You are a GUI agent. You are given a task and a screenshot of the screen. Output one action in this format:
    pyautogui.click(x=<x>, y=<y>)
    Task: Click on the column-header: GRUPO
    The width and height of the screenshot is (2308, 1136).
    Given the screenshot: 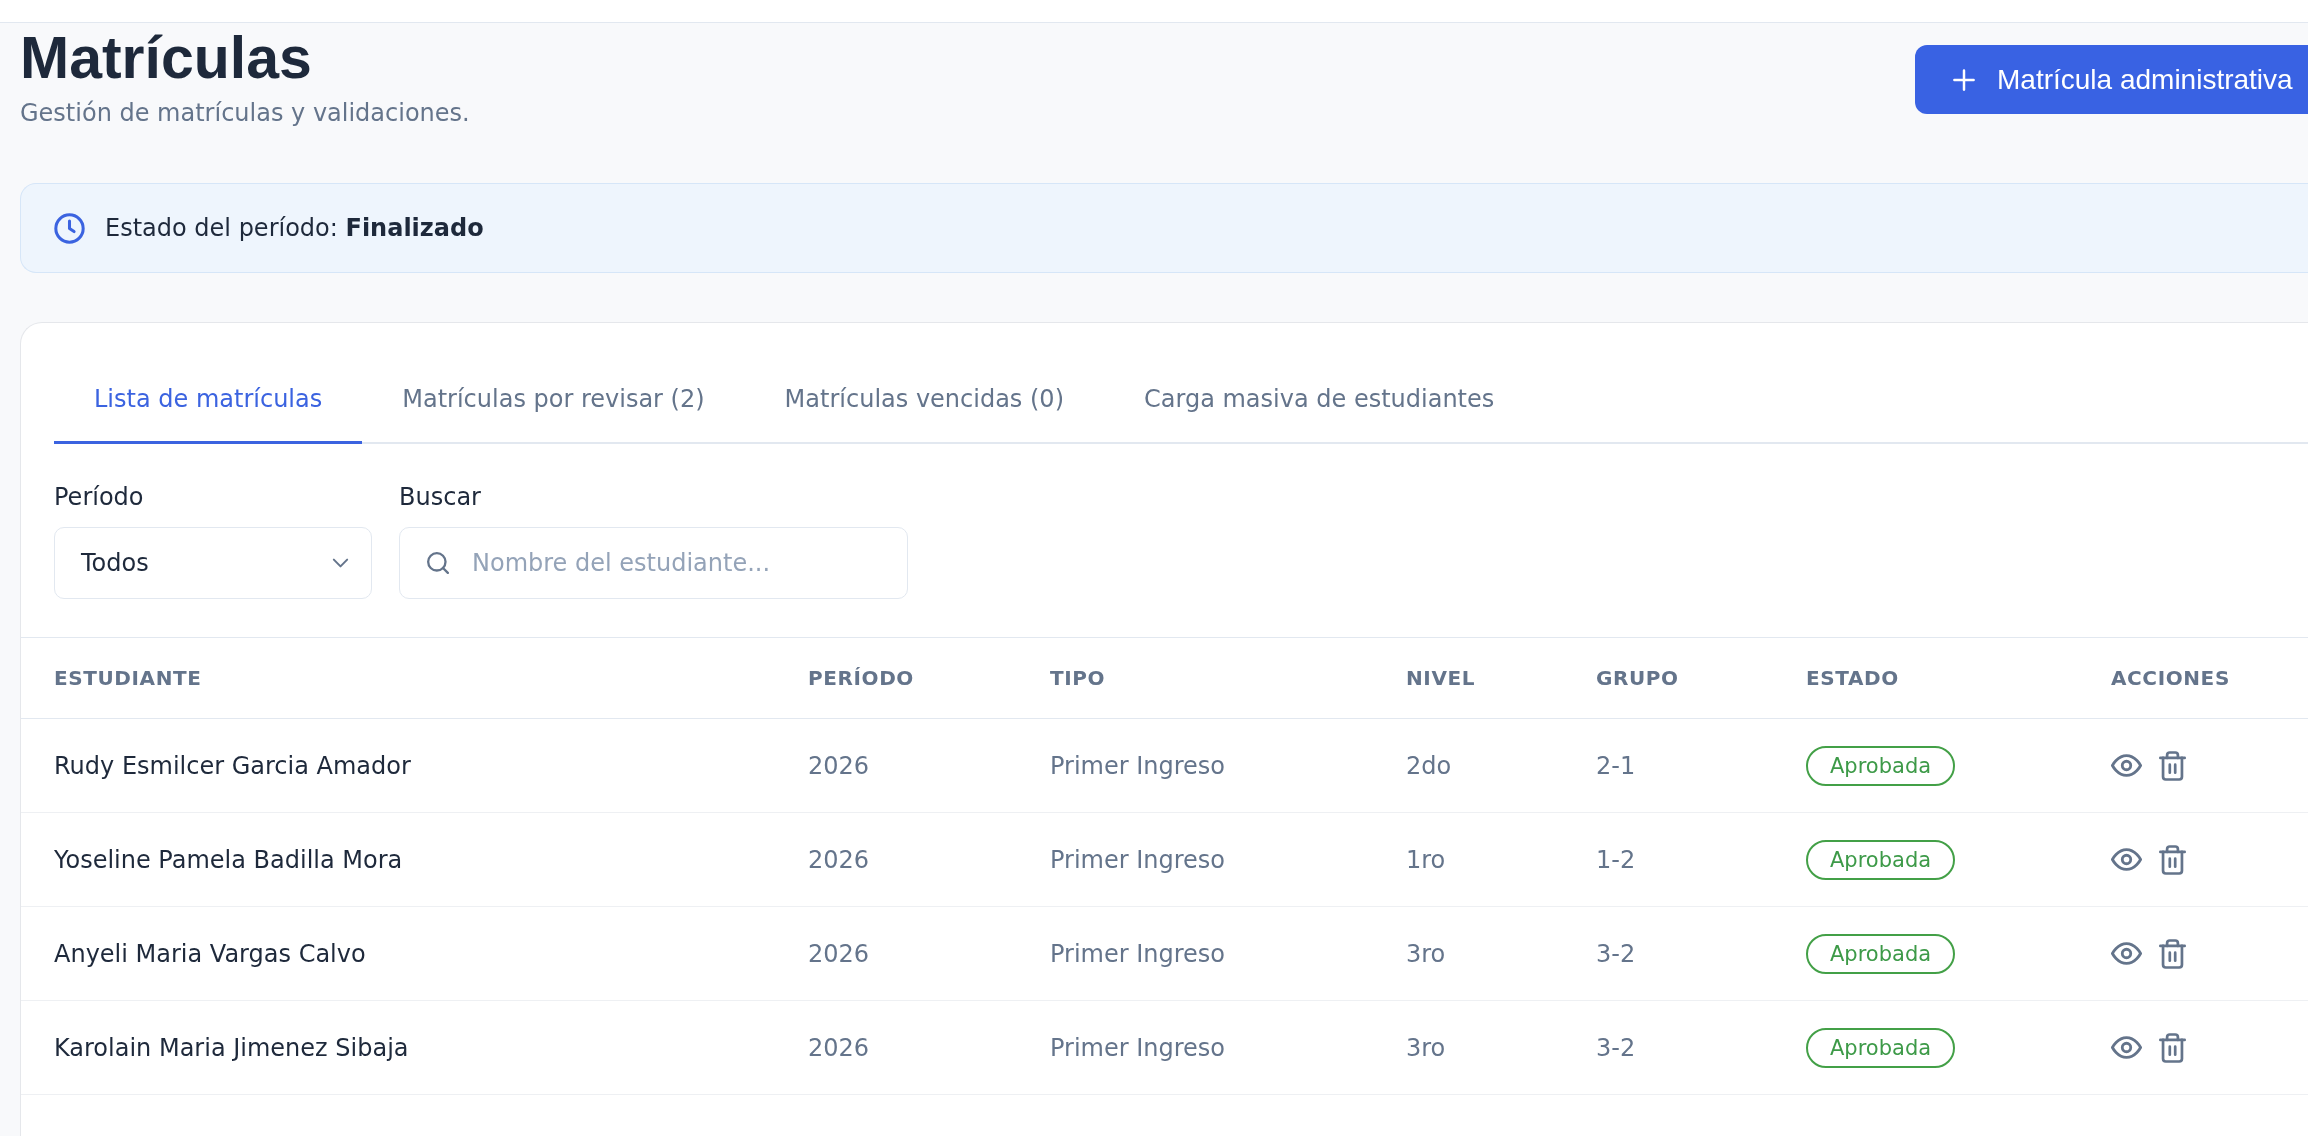 What is the action you would take?
    pyautogui.click(x=1637, y=678)
    